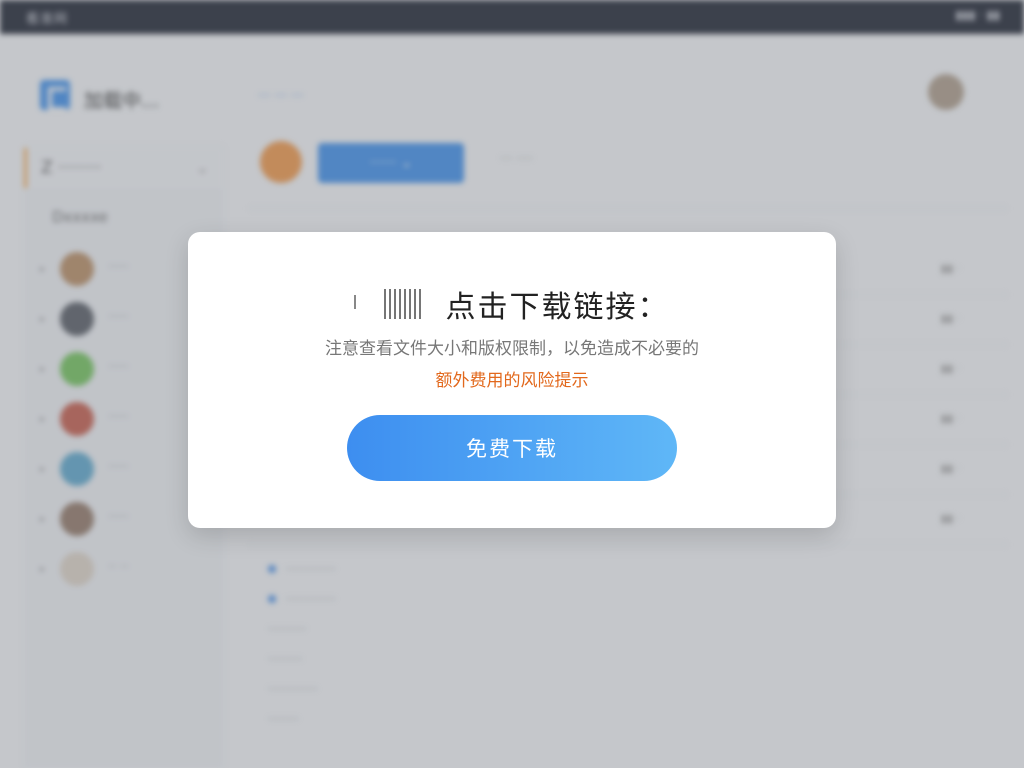 Image resolution: width=1024 pixels, height=768 pixels. I want to click on modal-warning: 额外费用的风险提示, so click(512, 381).